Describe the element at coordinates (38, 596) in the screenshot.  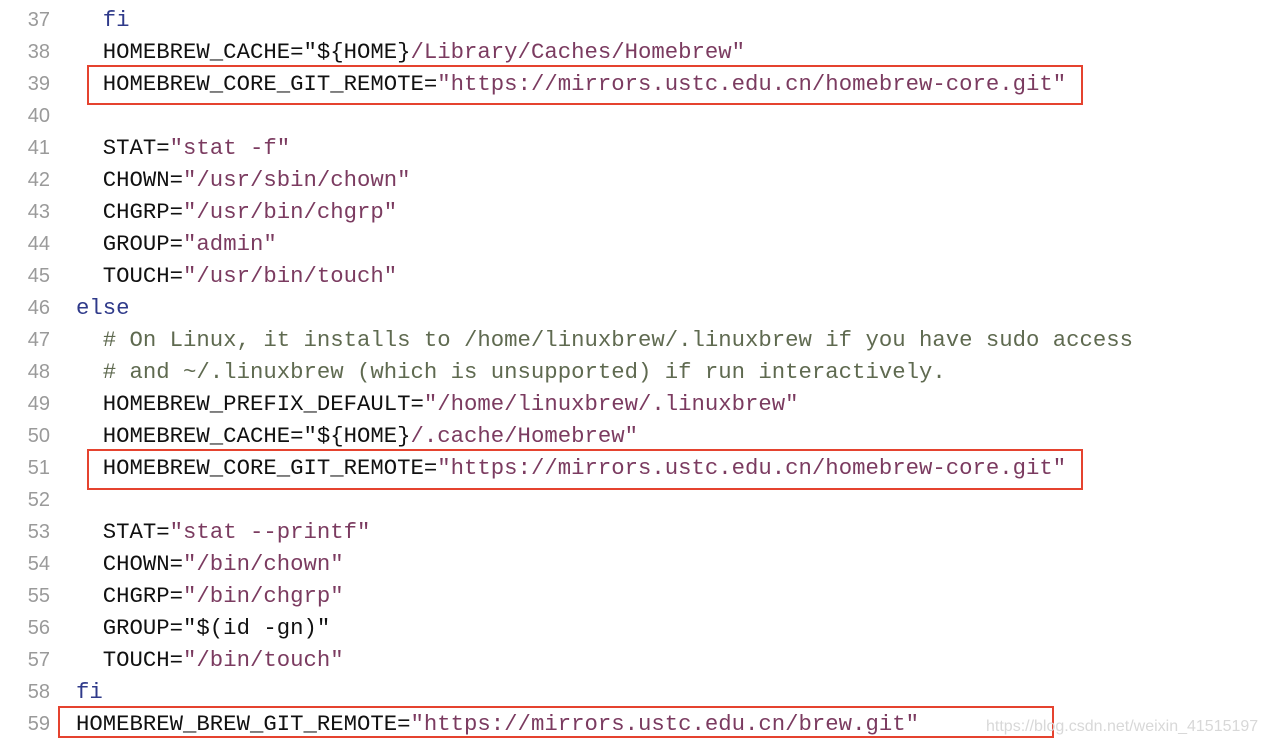
I see `line-number: 55` at that location.